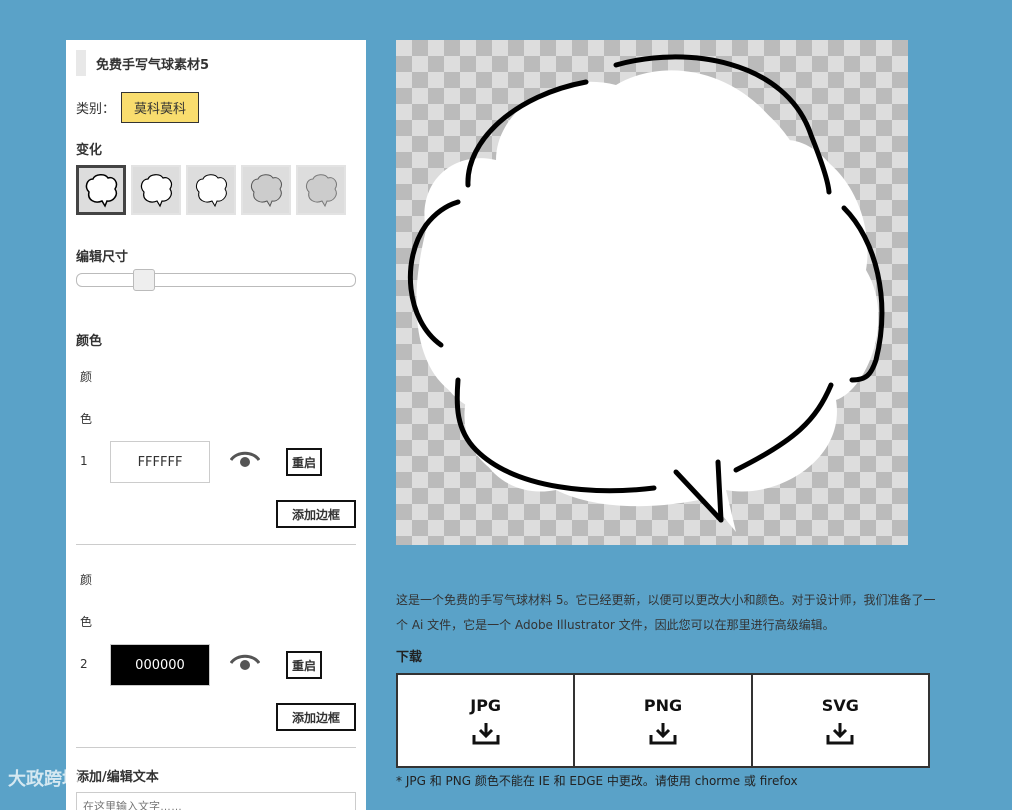  I want to click on color-1-label-char: 颜, so click(86, 377).